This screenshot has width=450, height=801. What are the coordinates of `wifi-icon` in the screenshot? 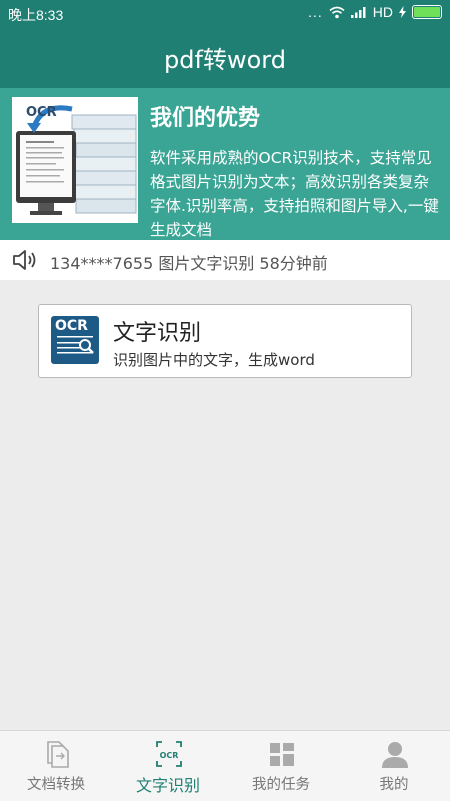 It's located at (337, 12).